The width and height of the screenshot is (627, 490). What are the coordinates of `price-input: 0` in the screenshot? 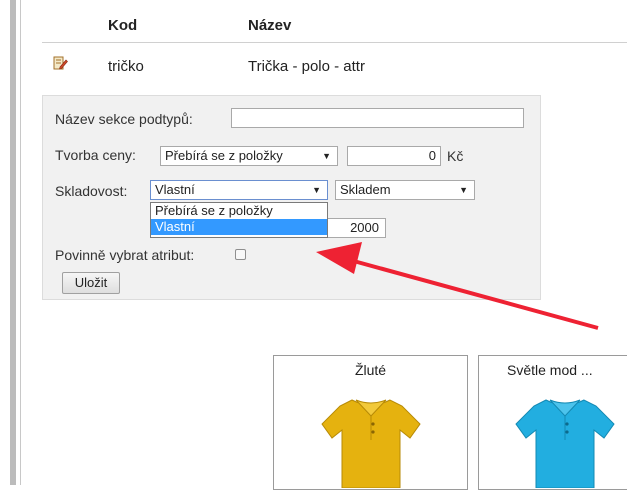 It's located at (394, 156).